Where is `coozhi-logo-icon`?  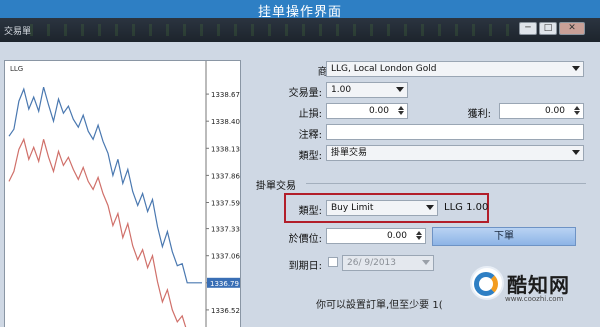
coozhi-logo-icon is located at coordinates (486, 284).